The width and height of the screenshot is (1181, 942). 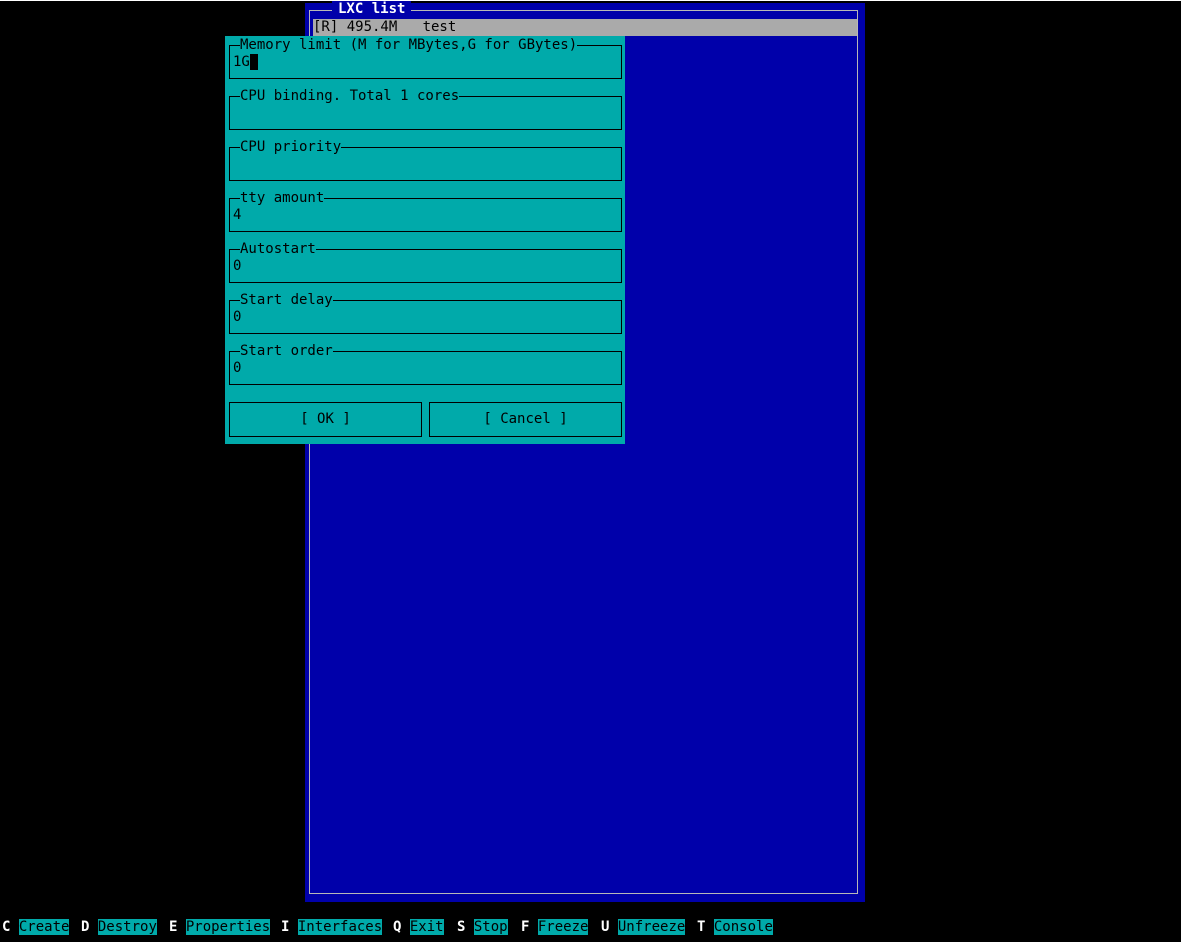 I want to click on memory-limit-input: 1G, so click(x=245, y=62).